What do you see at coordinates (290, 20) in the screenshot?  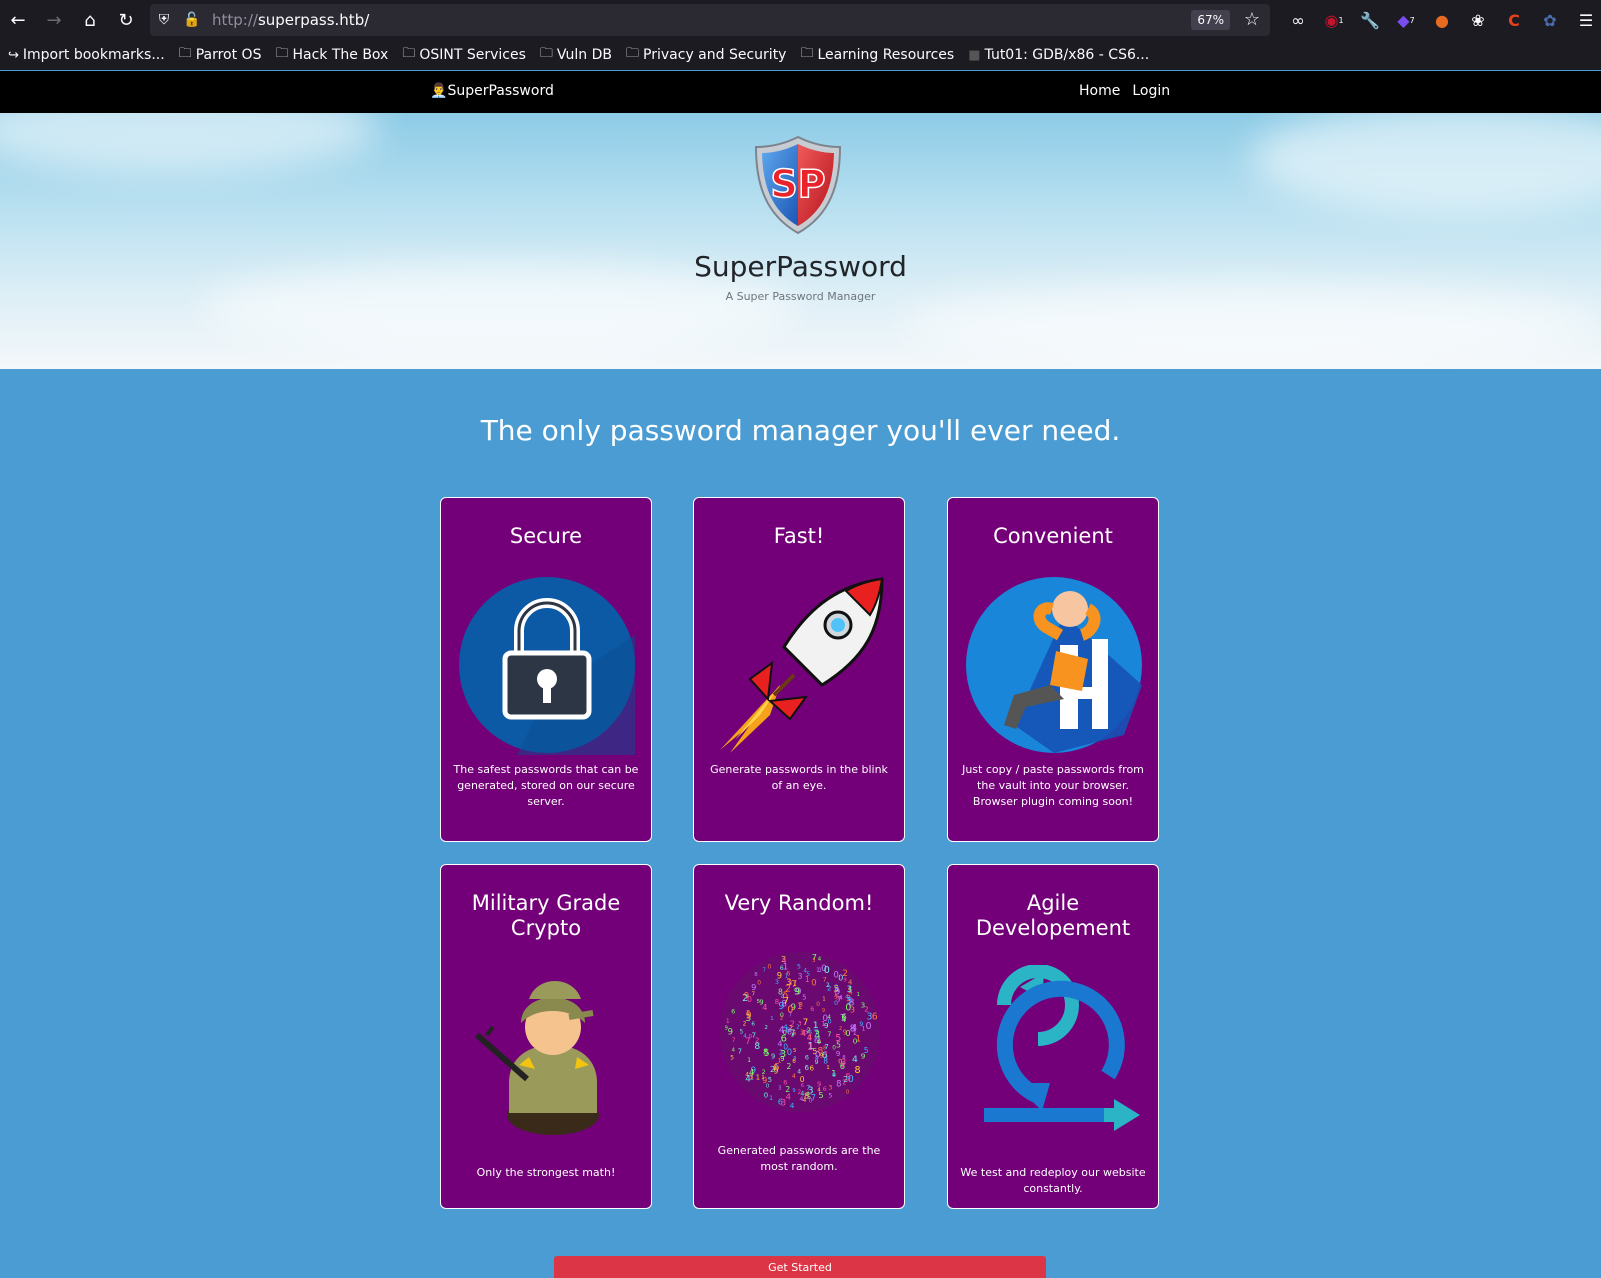 I see `url-text: http://superpass.htb/` at bounding box center [290, 20].